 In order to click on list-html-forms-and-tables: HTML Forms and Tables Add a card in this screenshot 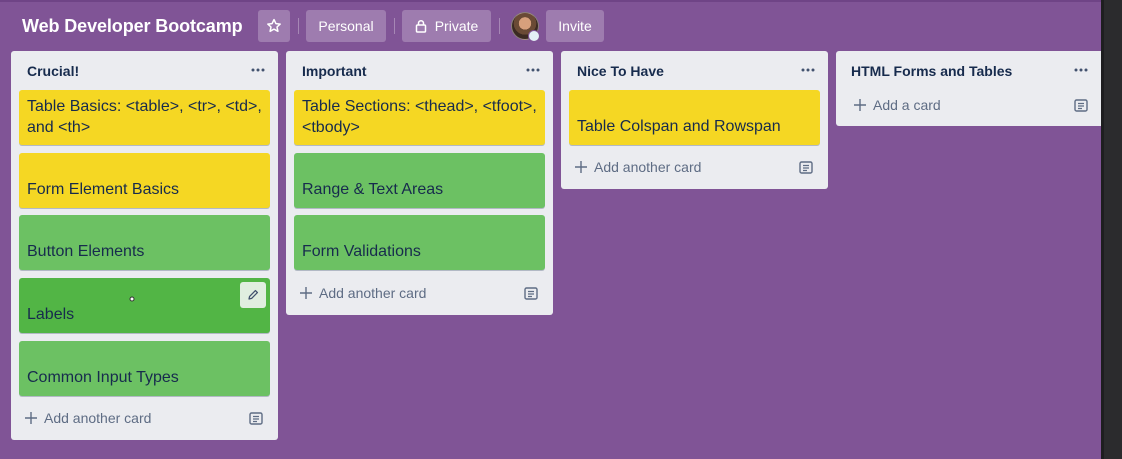, I will do `click(968, 88)`.